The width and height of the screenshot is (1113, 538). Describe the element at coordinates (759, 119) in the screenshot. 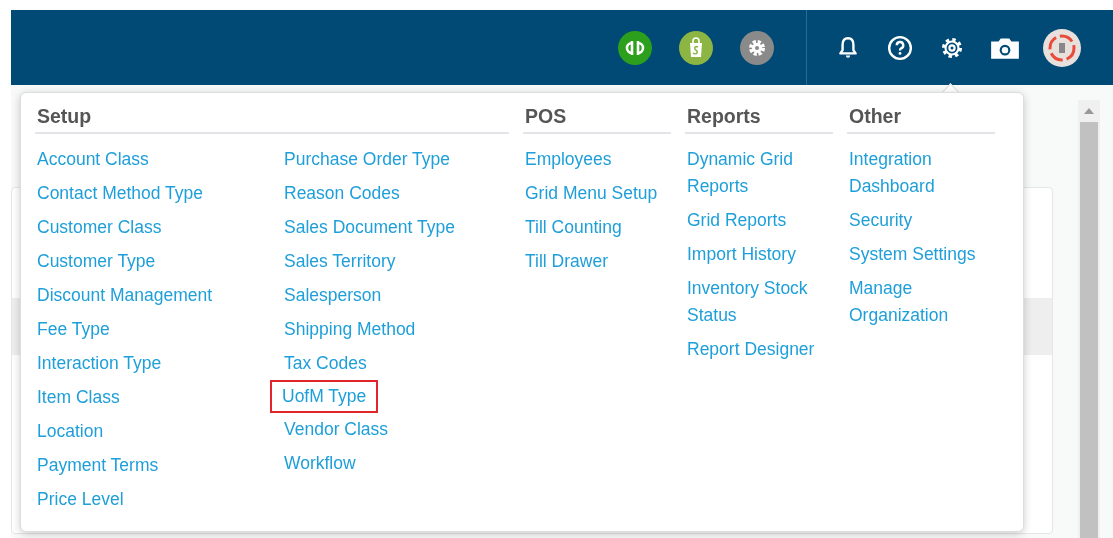

I see `section-heading: Reports` at that location.